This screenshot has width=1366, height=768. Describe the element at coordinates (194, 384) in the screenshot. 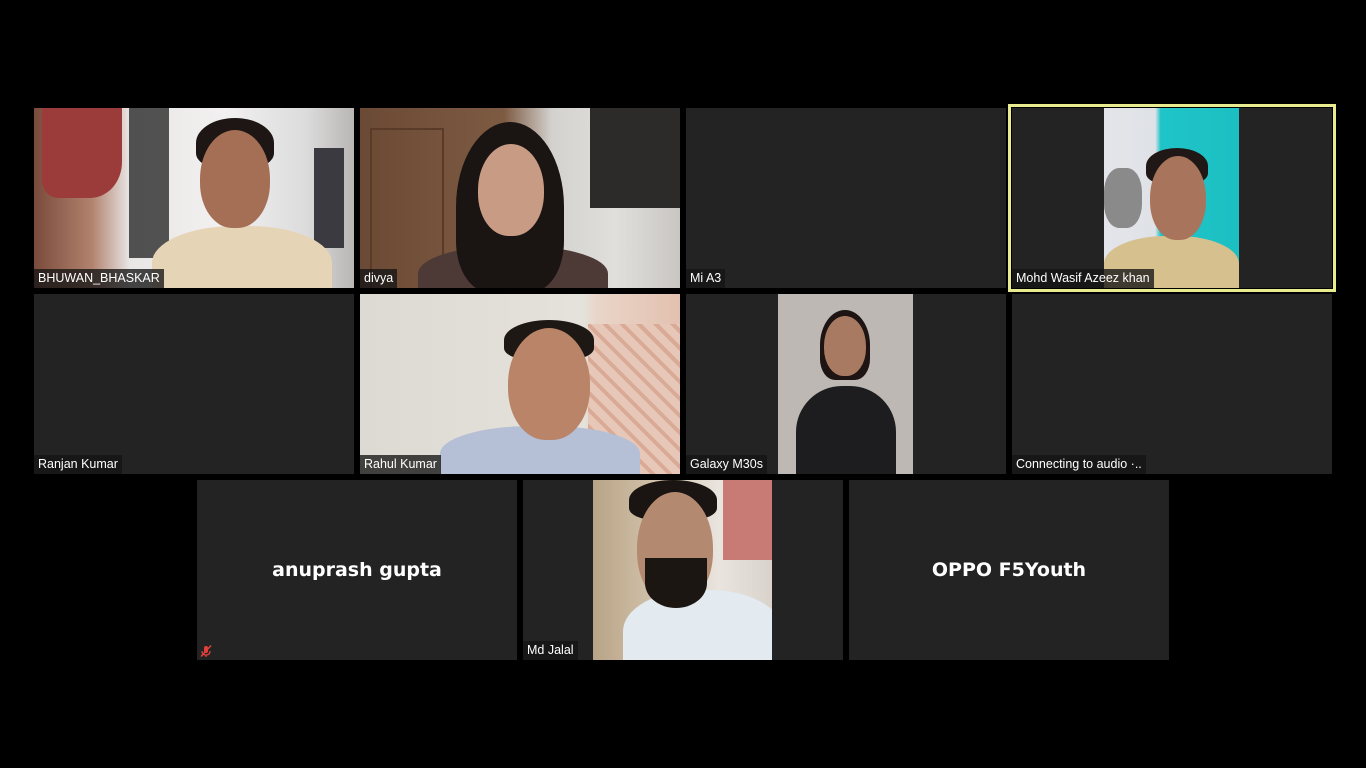

I see `participant-tile-ranjan-kumar: Ranjan Kumar` at that location.